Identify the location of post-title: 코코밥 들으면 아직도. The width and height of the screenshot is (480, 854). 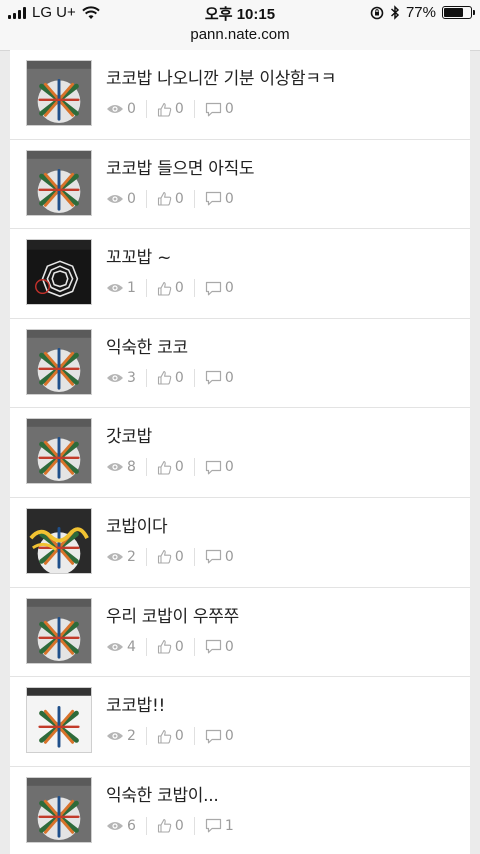
(180, 166).